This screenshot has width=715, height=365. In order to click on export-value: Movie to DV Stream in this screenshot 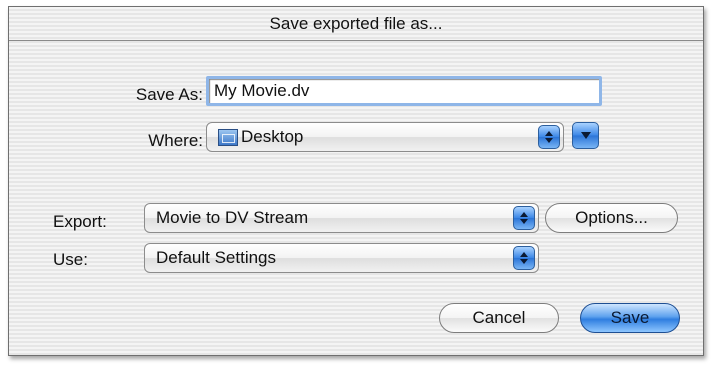, I will do `click(232, 217)`.